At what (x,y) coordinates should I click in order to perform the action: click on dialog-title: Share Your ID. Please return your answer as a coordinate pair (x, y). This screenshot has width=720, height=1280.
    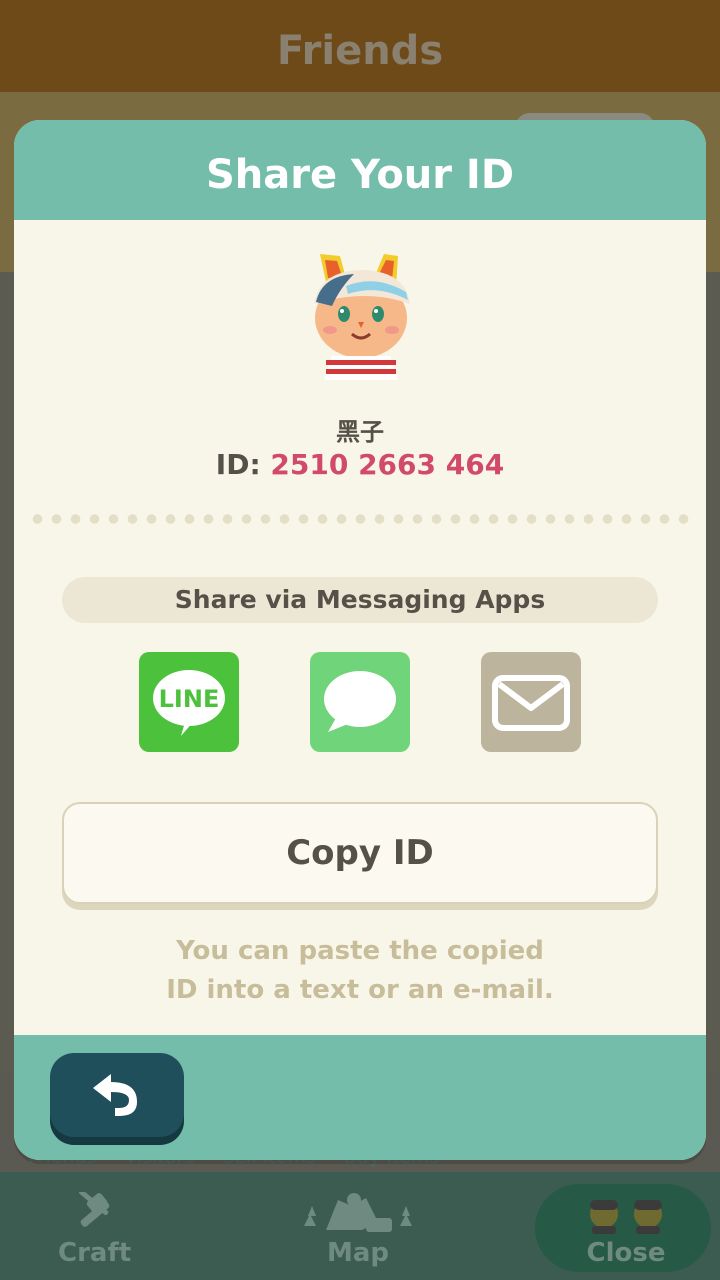
    Looking at the image, I should click on (360, 175).